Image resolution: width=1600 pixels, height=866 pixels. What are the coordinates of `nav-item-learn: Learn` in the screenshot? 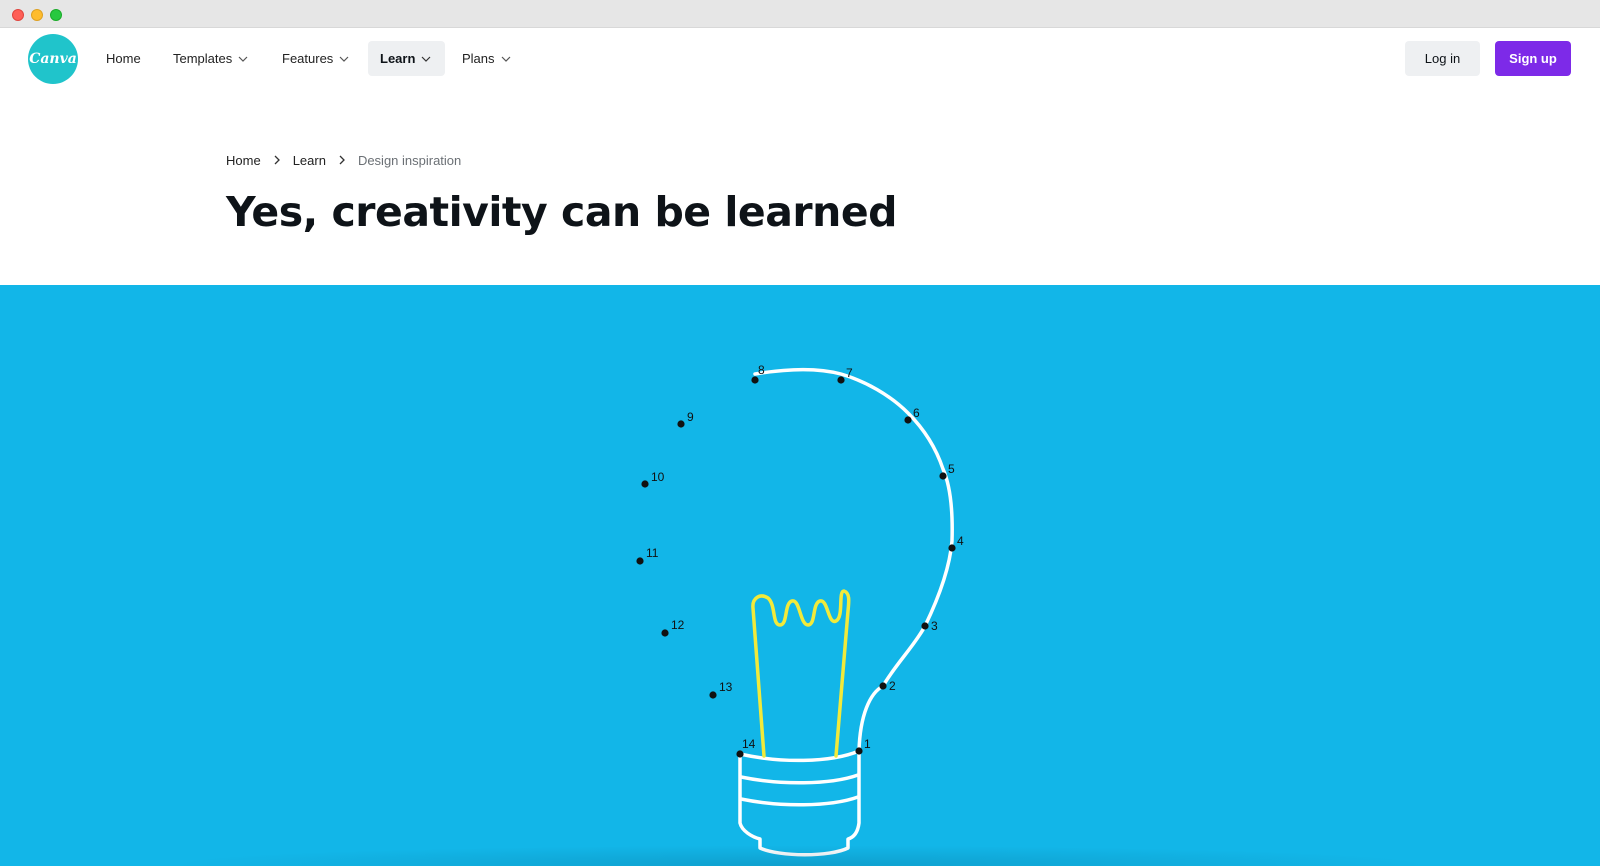 It's located at (406, 58).